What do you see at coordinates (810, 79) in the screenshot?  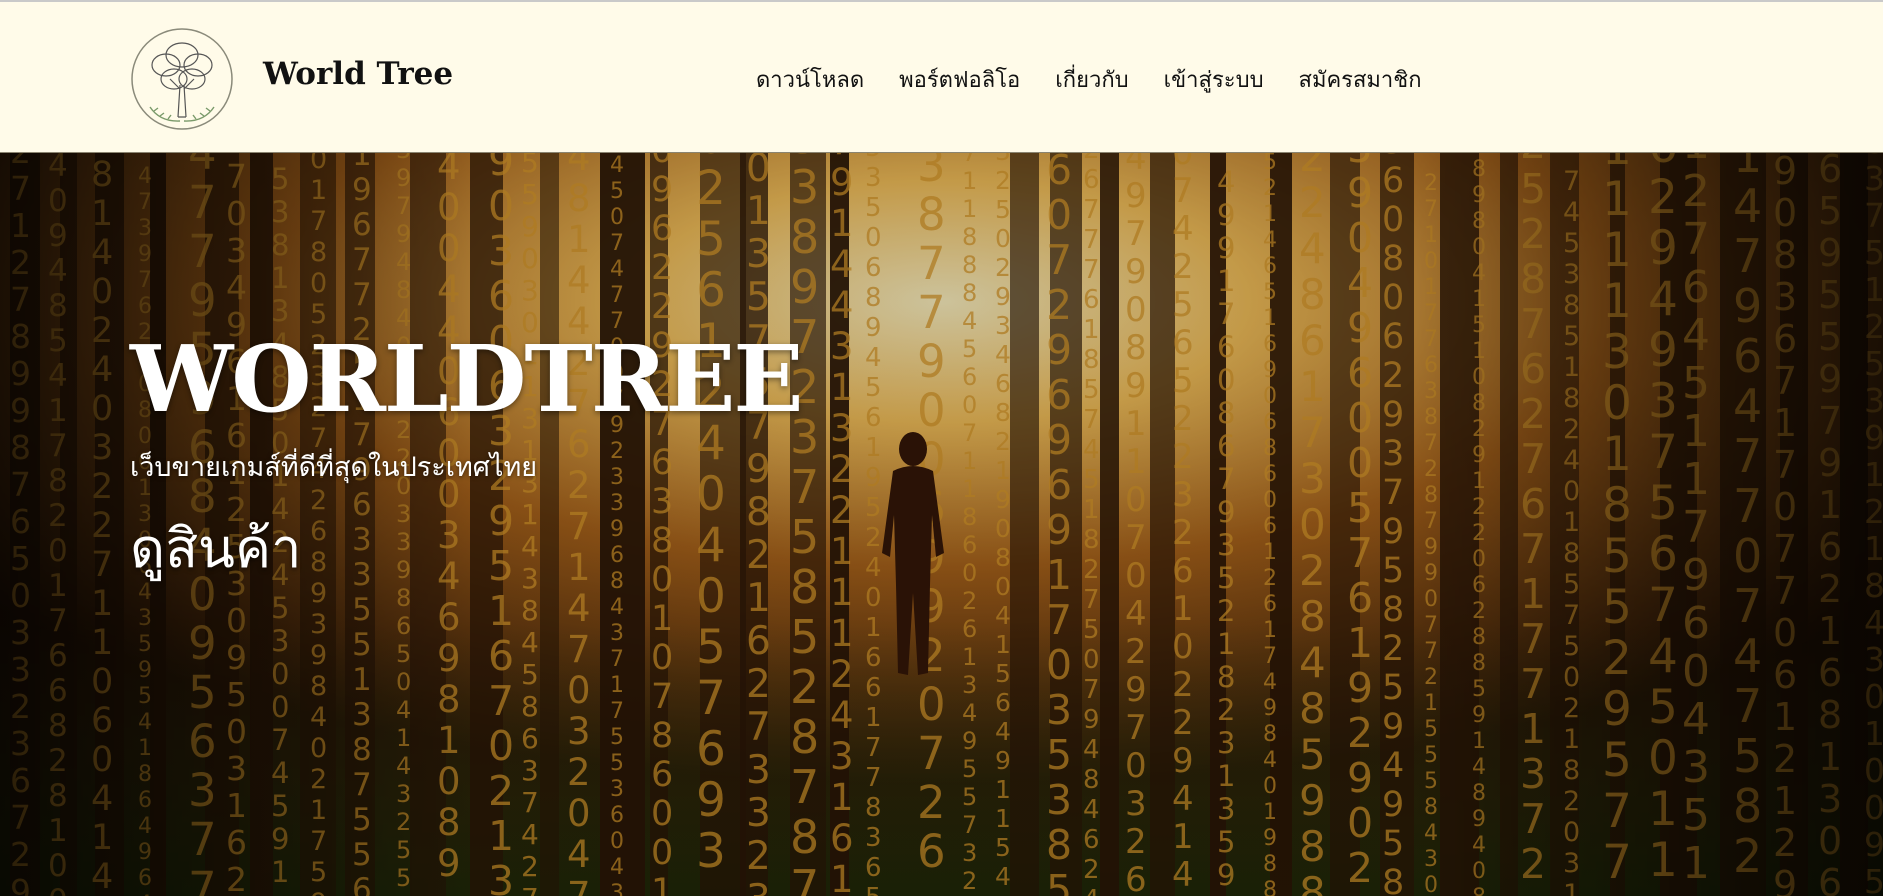 I see `nav-download: ดาวน์โหลด` at bounding box center [810, 79].